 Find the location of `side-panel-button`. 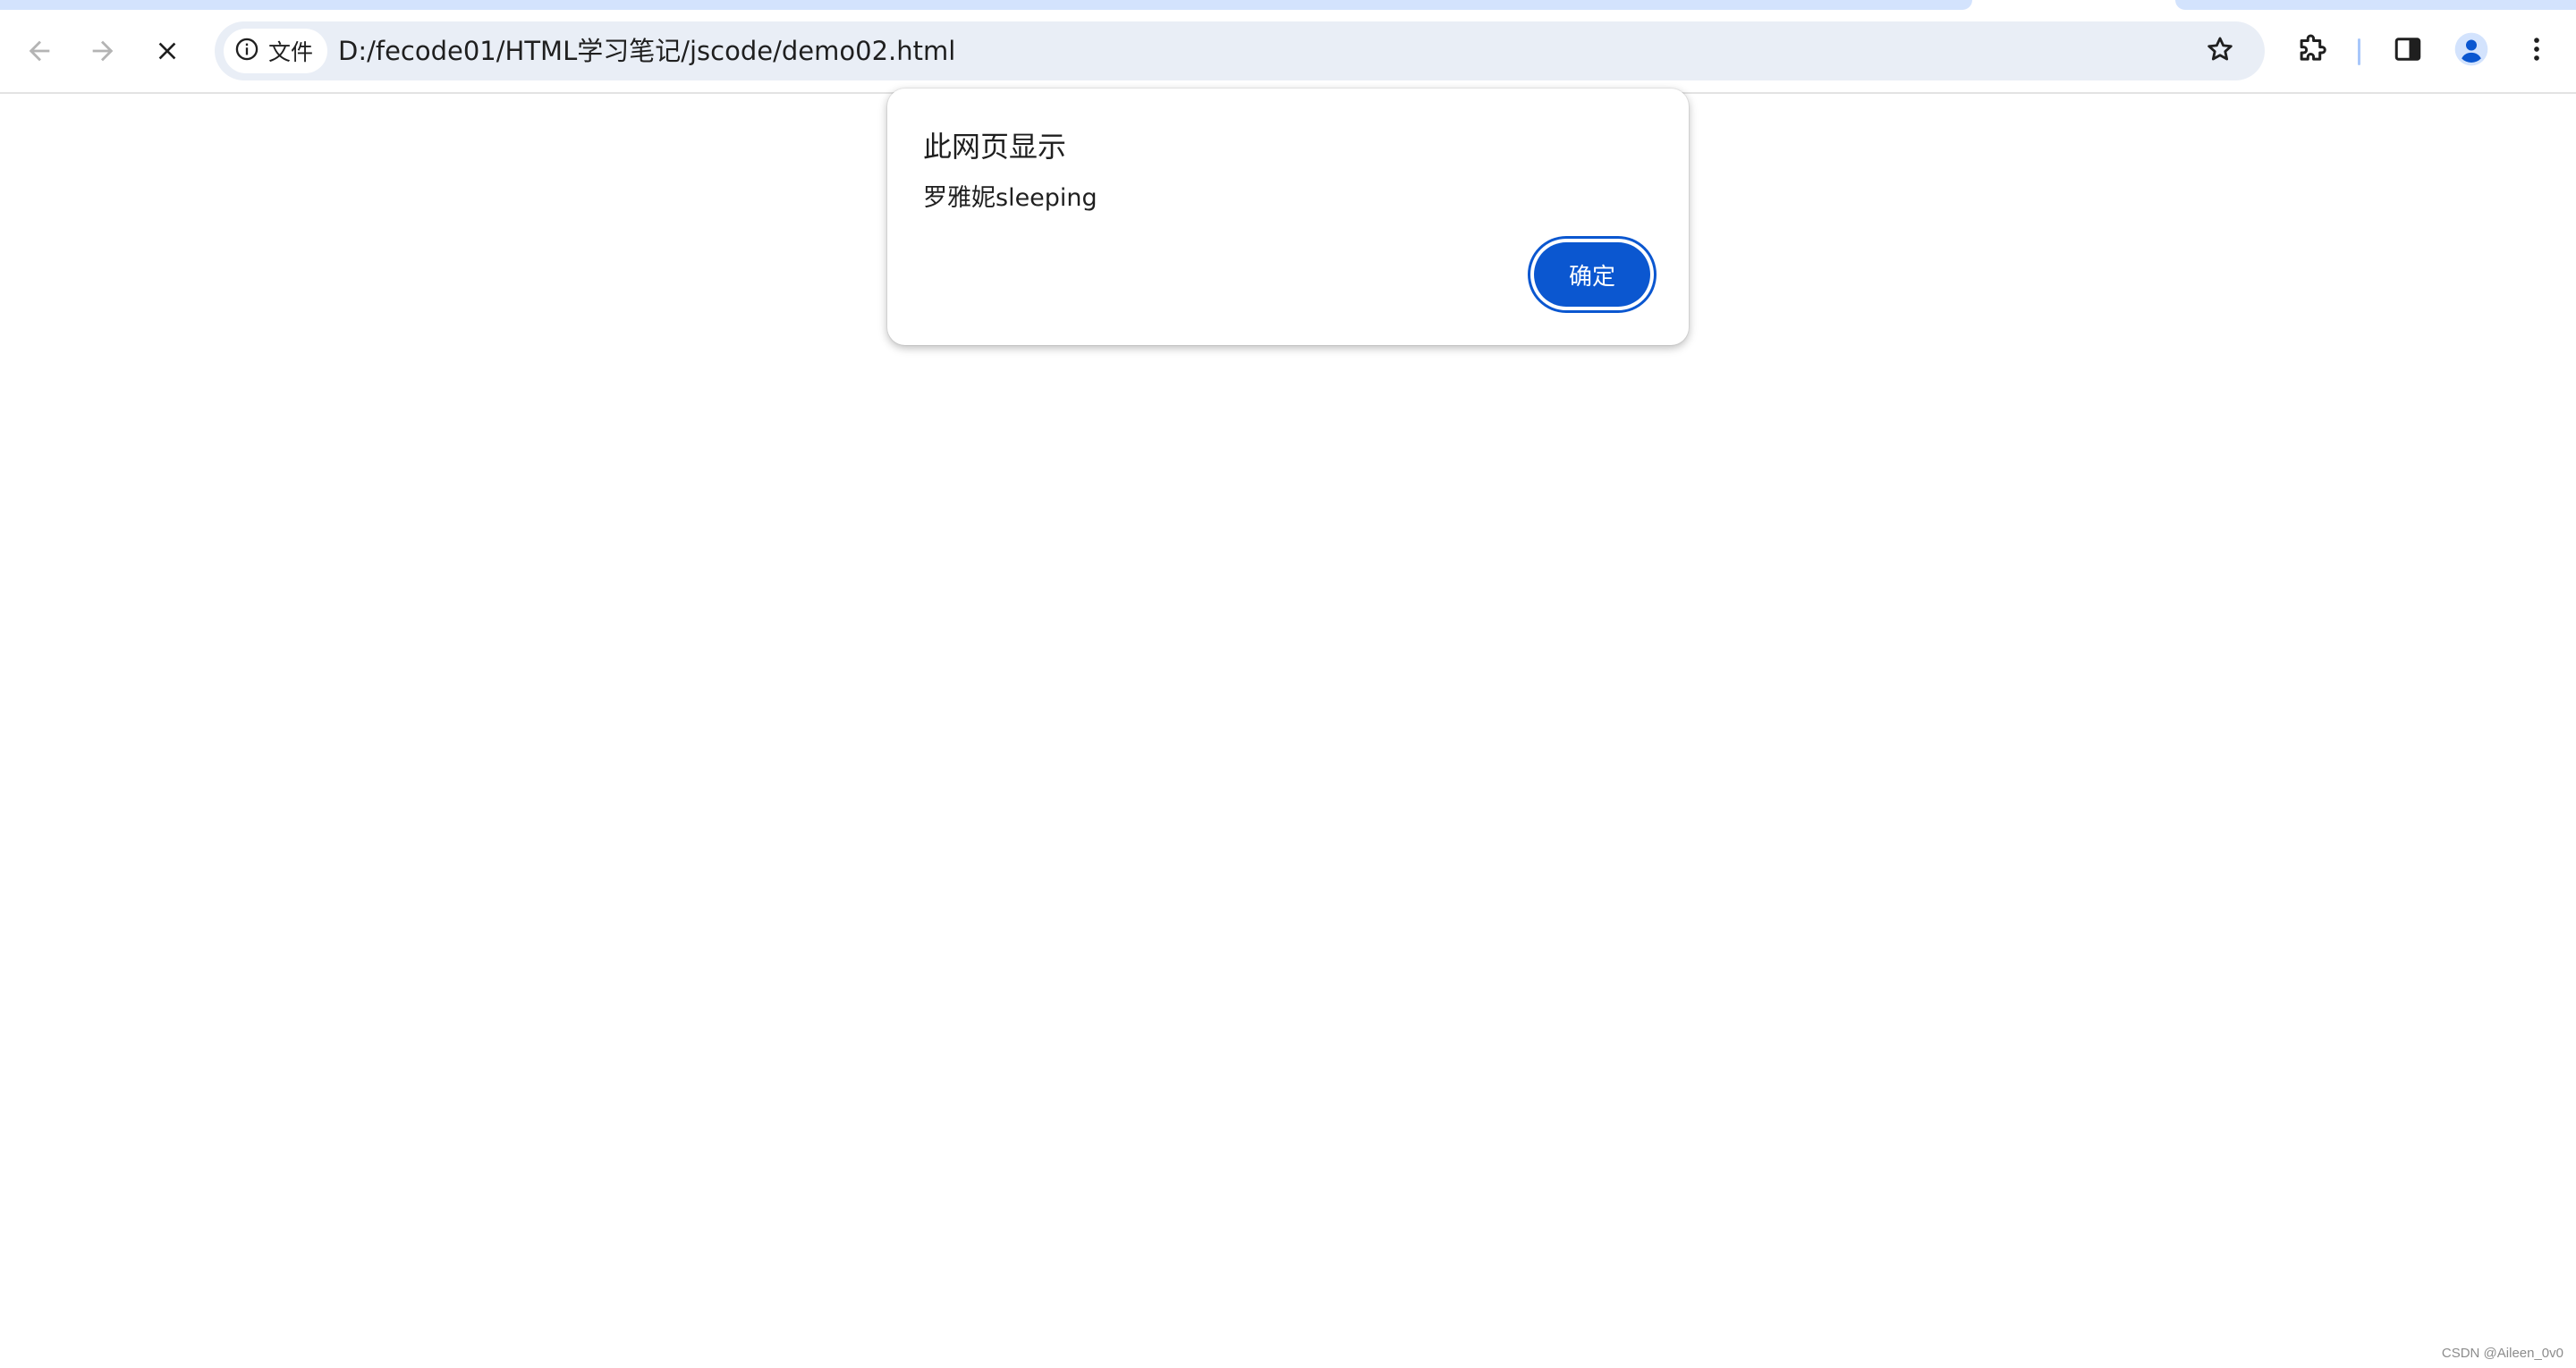

side-panel-button is located at coordinates (2407, 51).